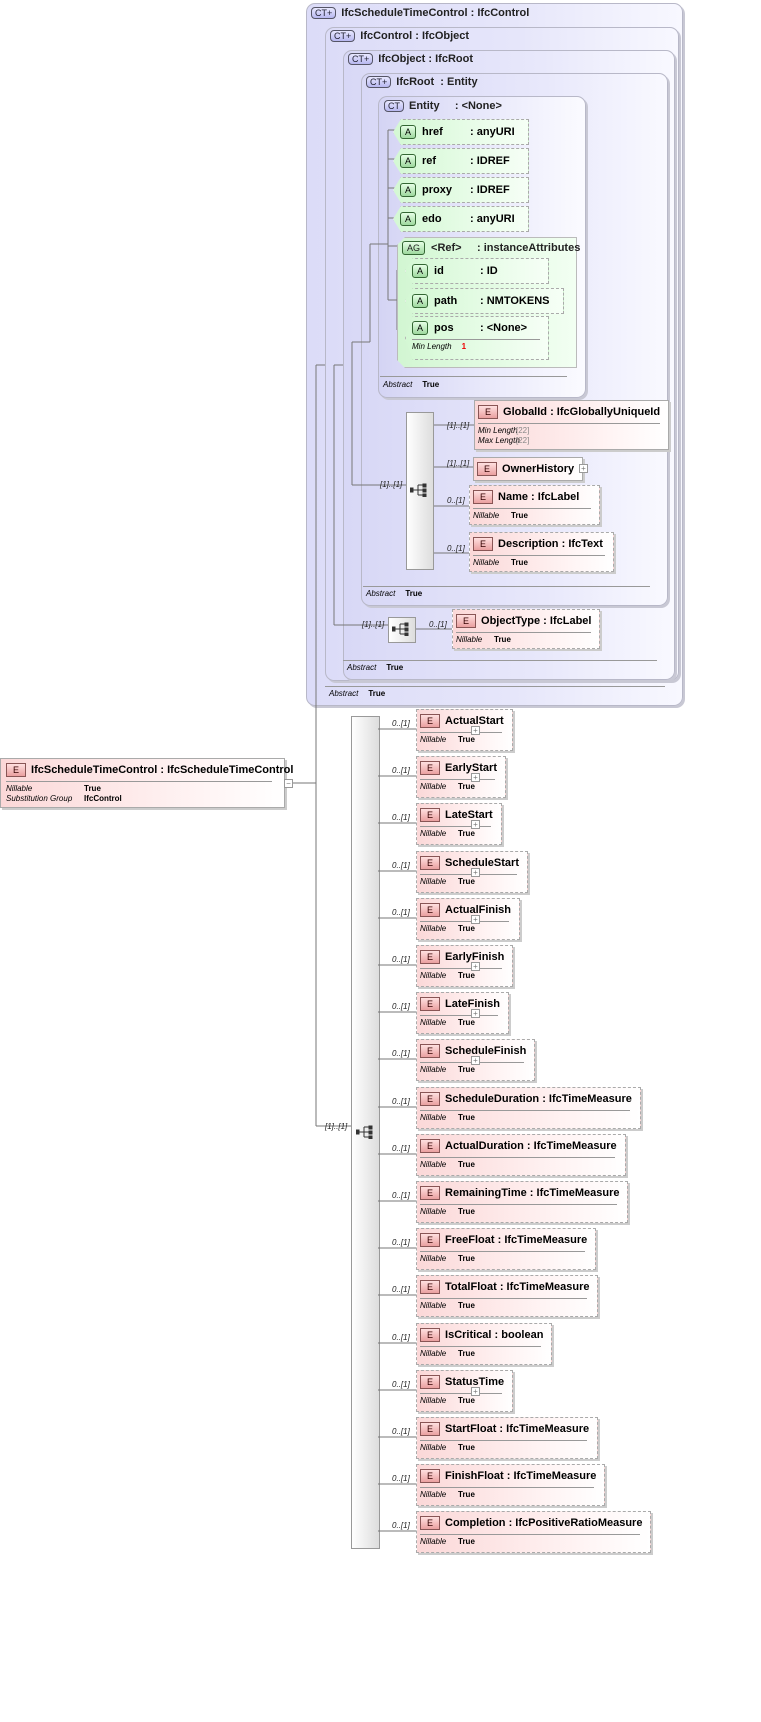  What do you see at coordinates (397, 1130) in the screenshot?
I see `sequence-connector-lines` at bounding box center [397, 1130].